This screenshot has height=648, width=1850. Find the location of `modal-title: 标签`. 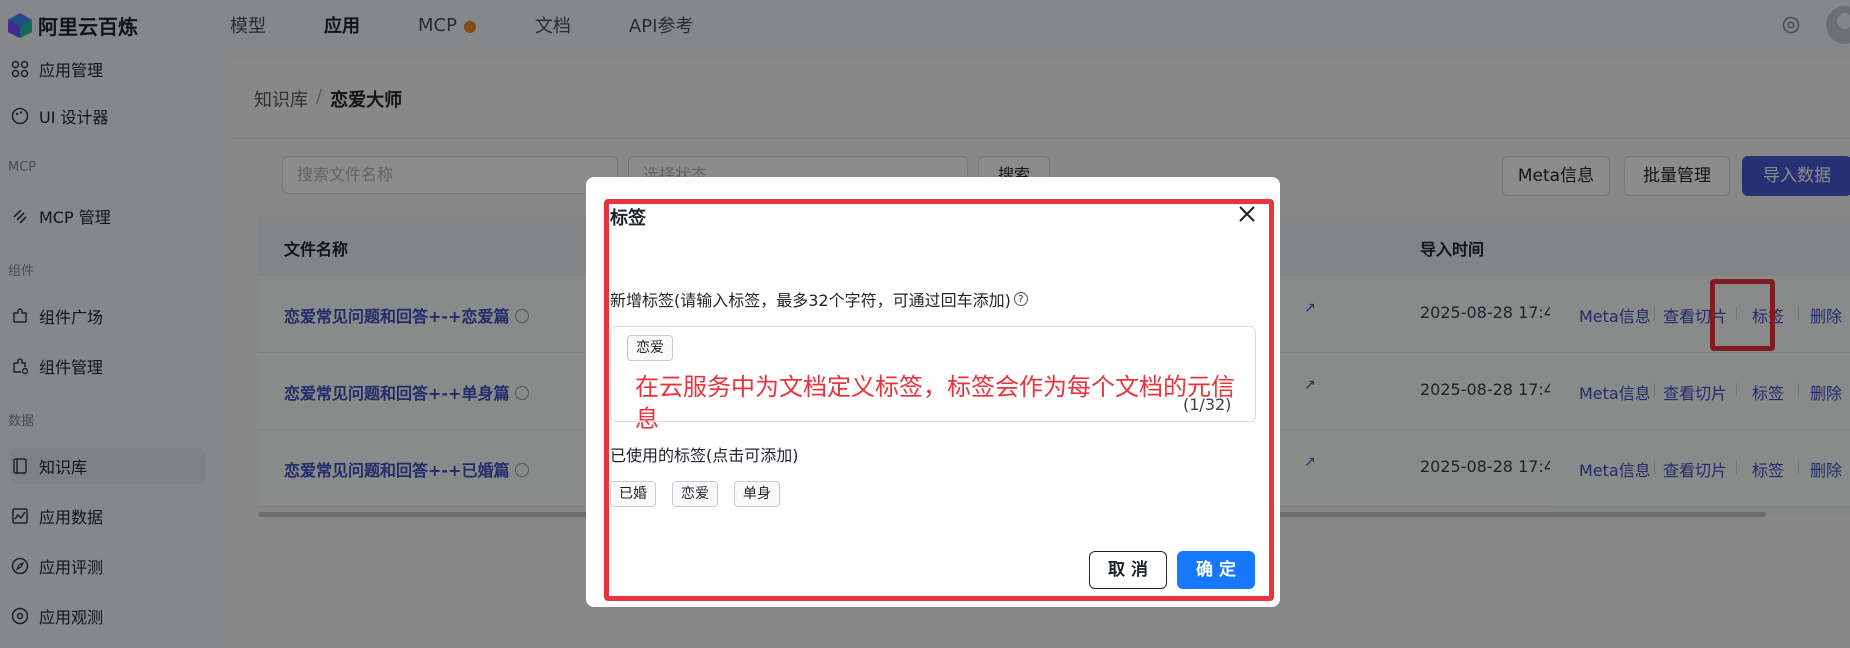

modal-title: 标签 is located at coordinates (628, 218).